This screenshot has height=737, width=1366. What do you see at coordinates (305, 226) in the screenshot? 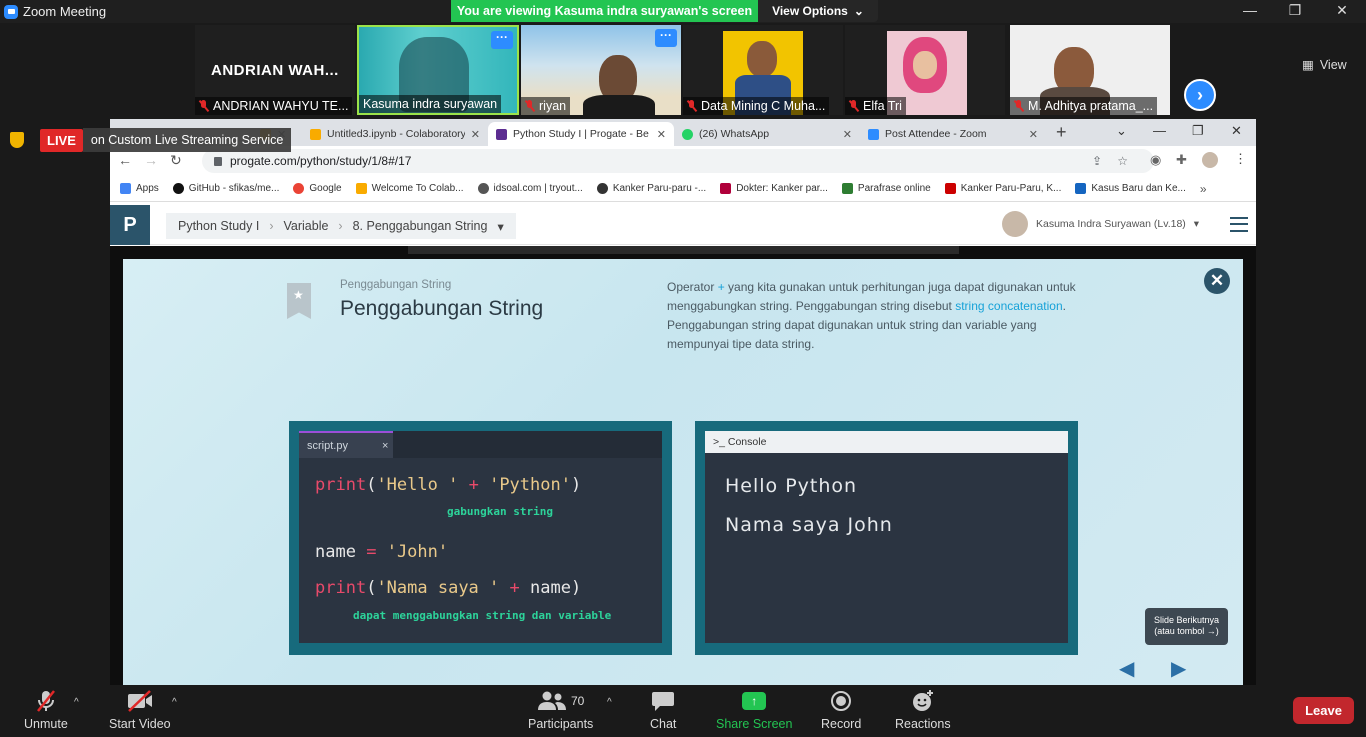
I see `breadcrumb-chapter: Variable` at bounding box center [305, 226].